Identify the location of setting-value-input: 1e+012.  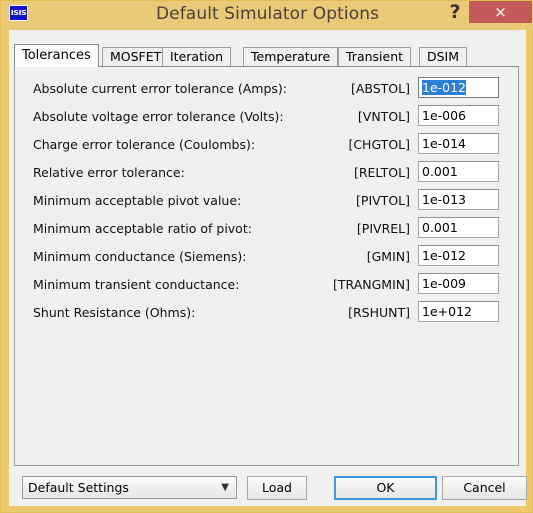
(458, 311).